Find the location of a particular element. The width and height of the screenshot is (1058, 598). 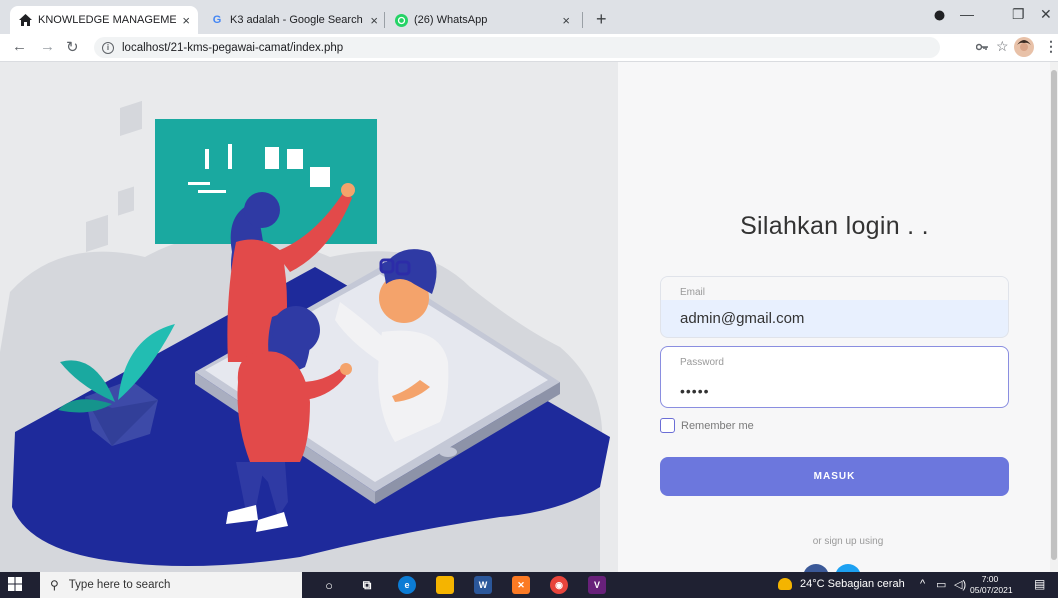

visual-studio-icon: V is located at coordinates (597, 585).